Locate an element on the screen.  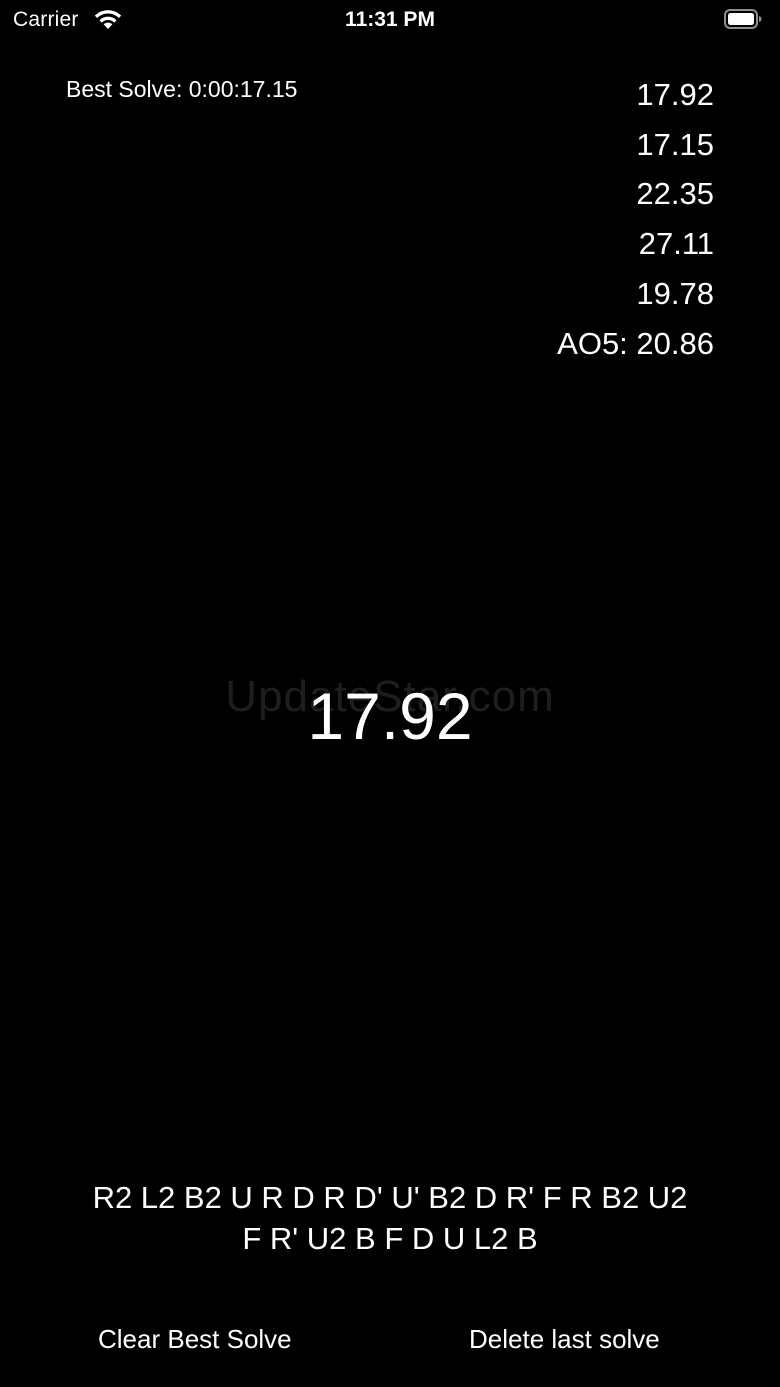
recent-solves-list: 17.92 17.15 22.35 27.11 19.78 is located at coordinates (564, 199).